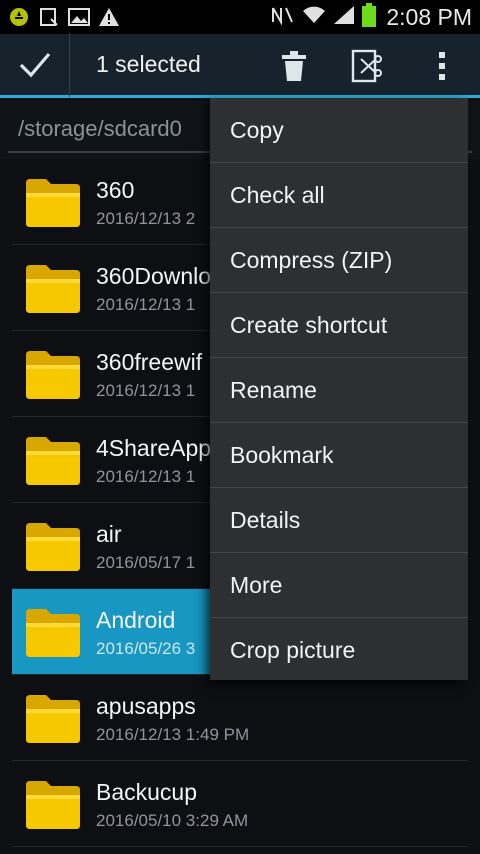 Image resolution: width=480 pixels, height=854 pixels. What do you see at coordinates (147, 792) in the screenshot?
I see `file-name: Backucup` at bounding box center [147, 792].